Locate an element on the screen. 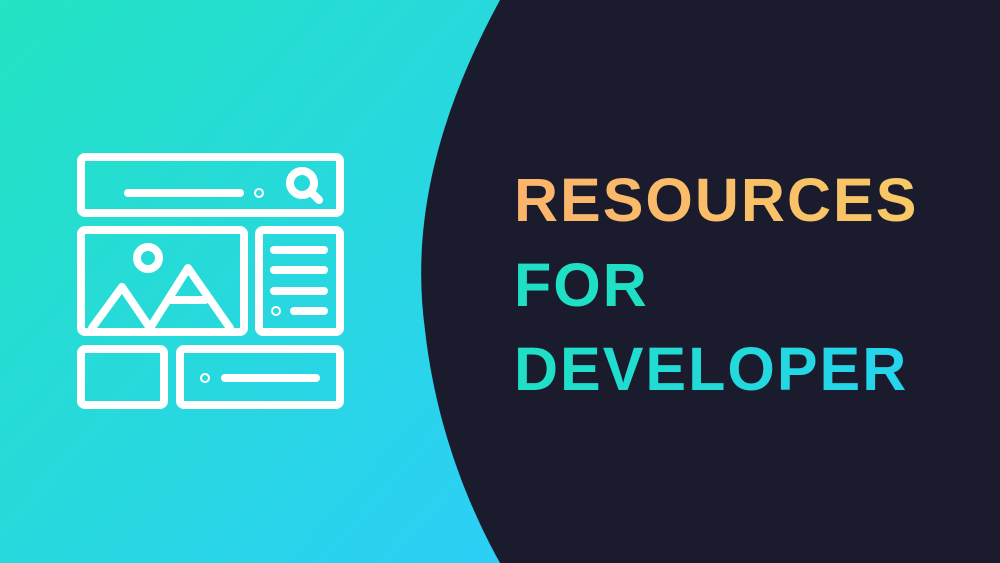 This screenshot has width=1000, height=563. headline-line-1: RESOURCES is located at coordinates (716, 200).